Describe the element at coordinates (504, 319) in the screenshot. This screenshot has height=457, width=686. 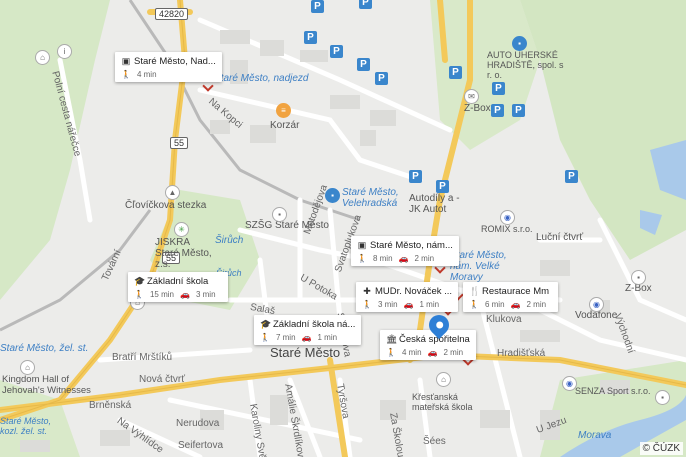
I see `street-klukova: Klukova` at that location.